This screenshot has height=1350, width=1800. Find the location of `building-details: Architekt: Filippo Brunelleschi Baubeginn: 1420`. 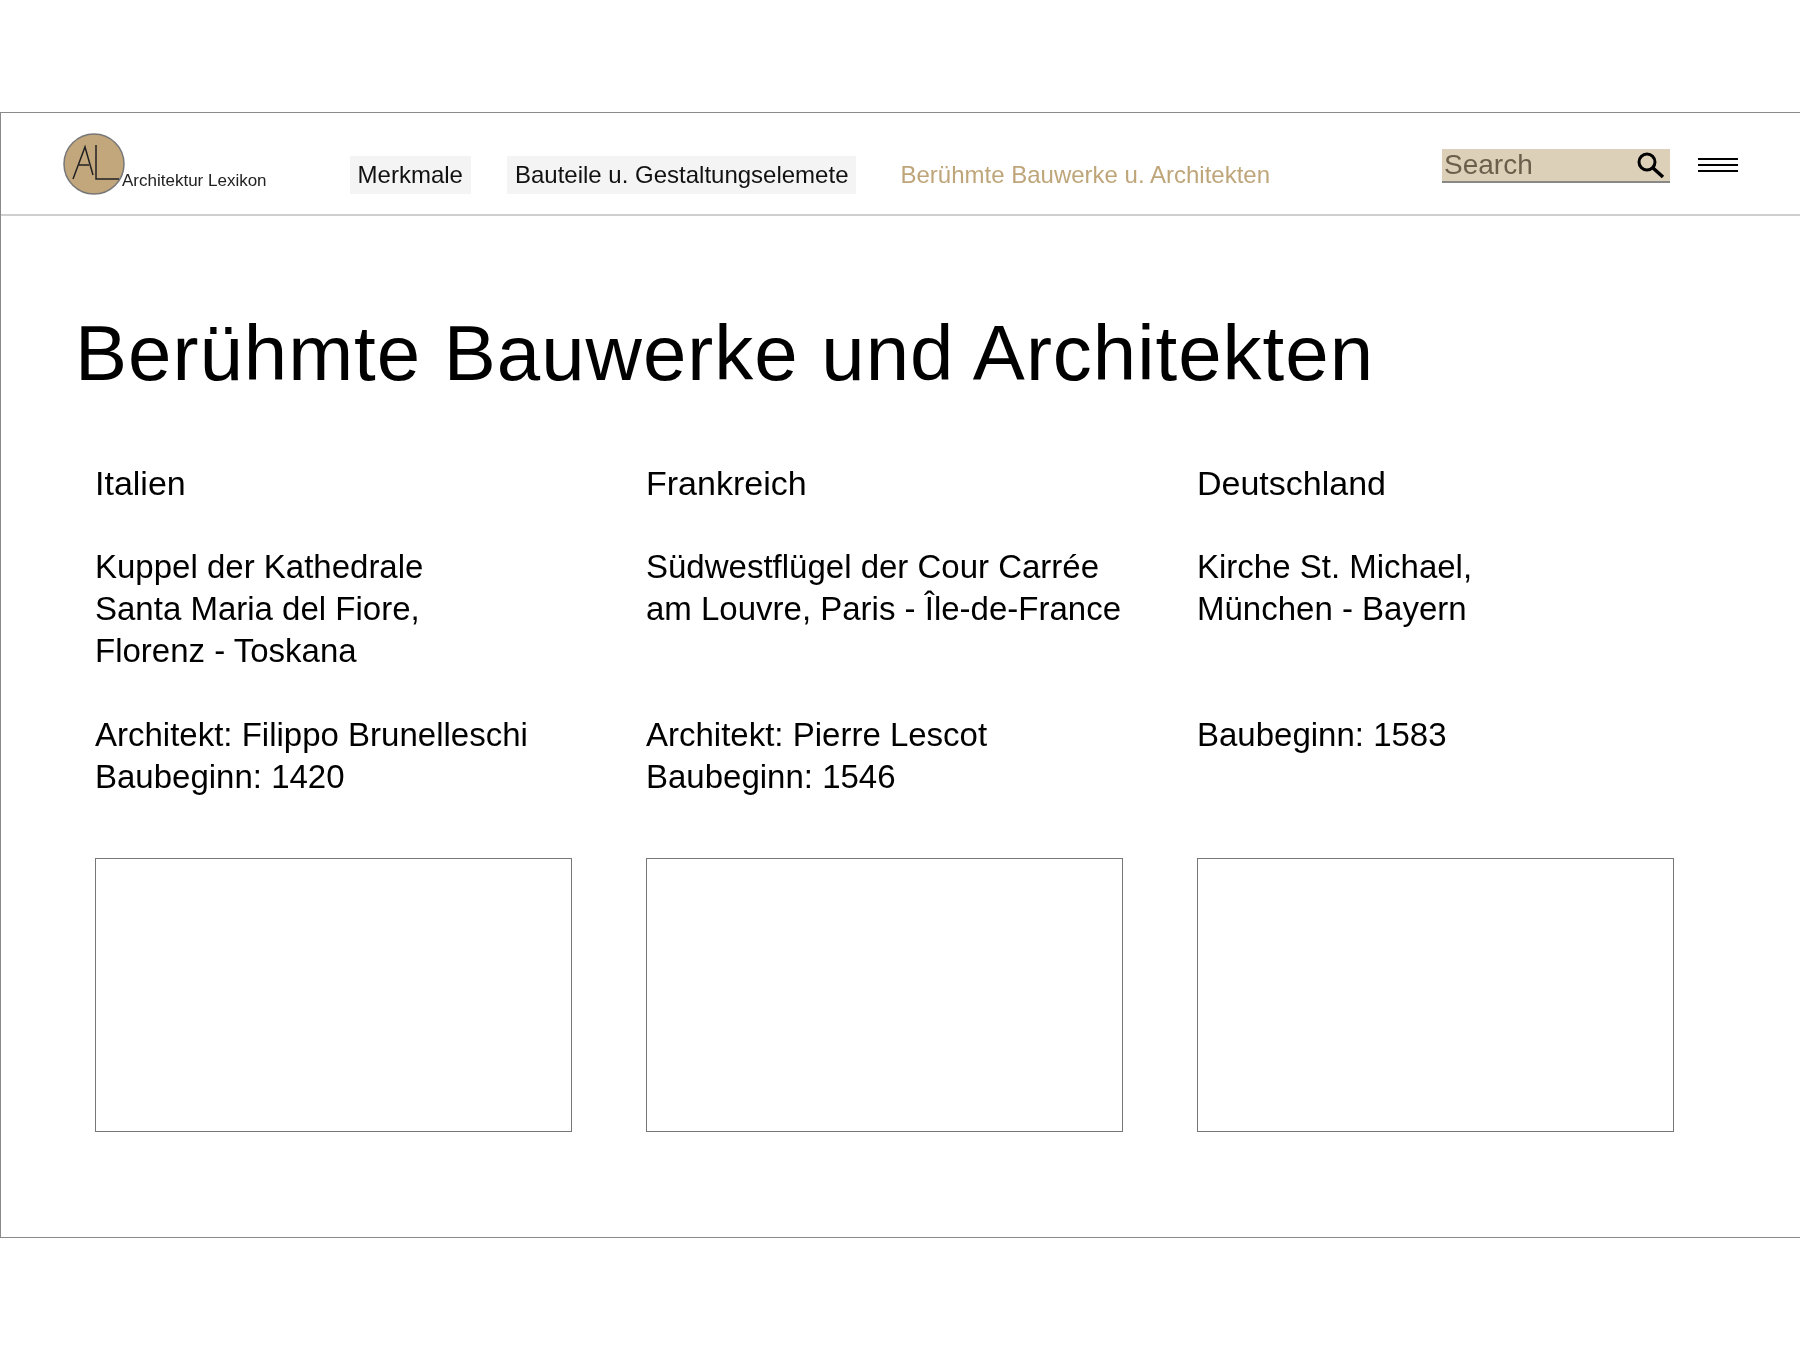

building-details: Architekt: Filippo Brunelleschi Baubeginn: 1420 is located at coordinates (312, 756).